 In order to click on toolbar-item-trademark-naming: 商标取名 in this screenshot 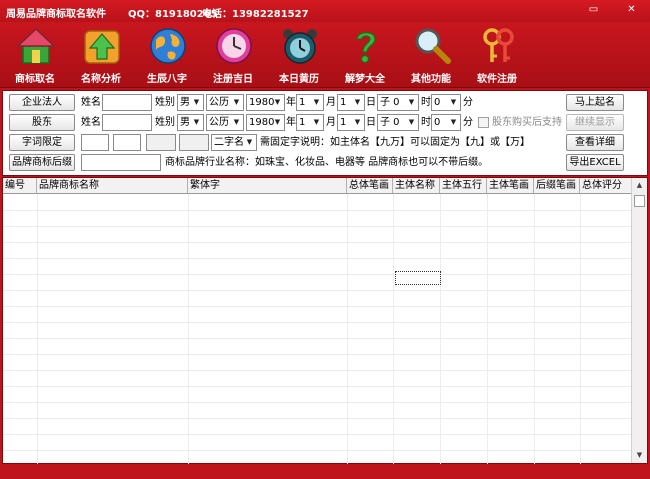, I will do `click(35, 55)`.